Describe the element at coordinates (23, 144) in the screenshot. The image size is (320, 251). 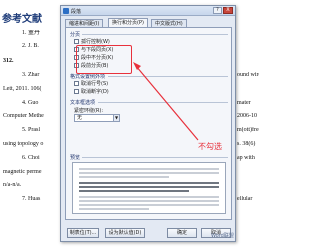
I see `reference-text: using topology o` at that location.